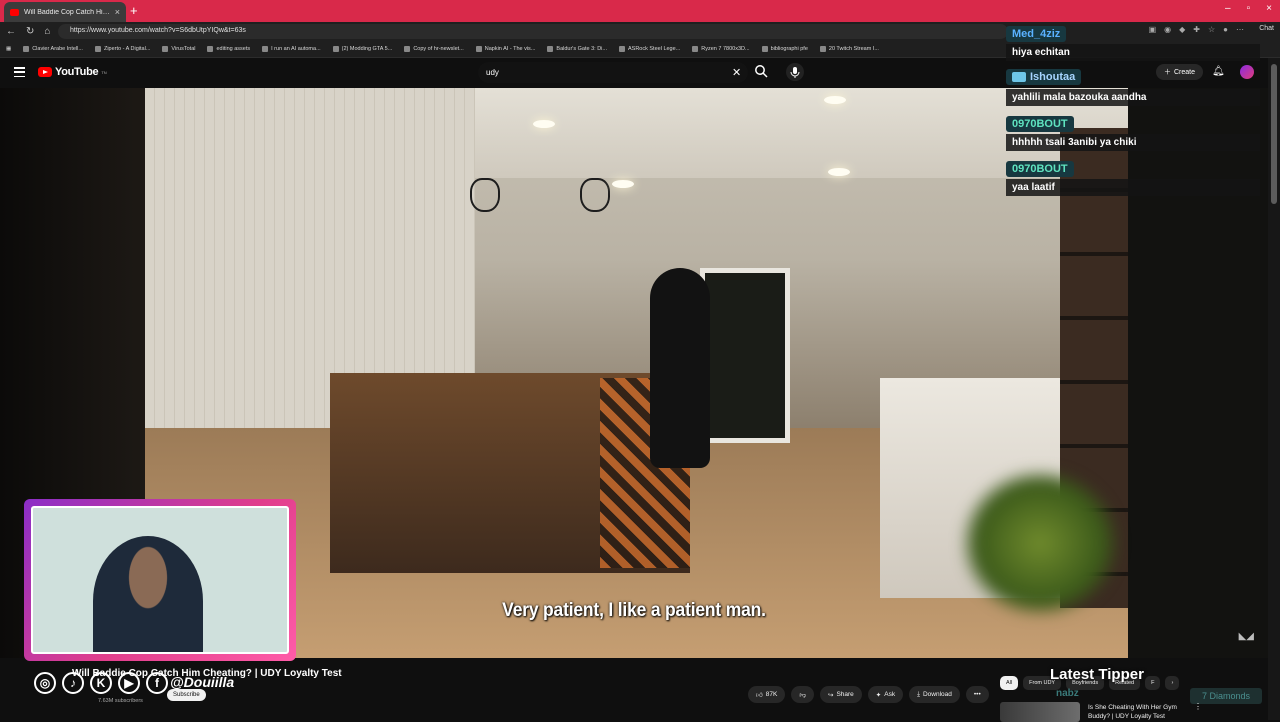 This screenshot has width=1280, height=722. What do you see at coordinates (1133, 87) in the screenshot?
I see `chat-message: Ishoutaa yahlili mala bazouka aandha` at bounding box center [1133, 87].